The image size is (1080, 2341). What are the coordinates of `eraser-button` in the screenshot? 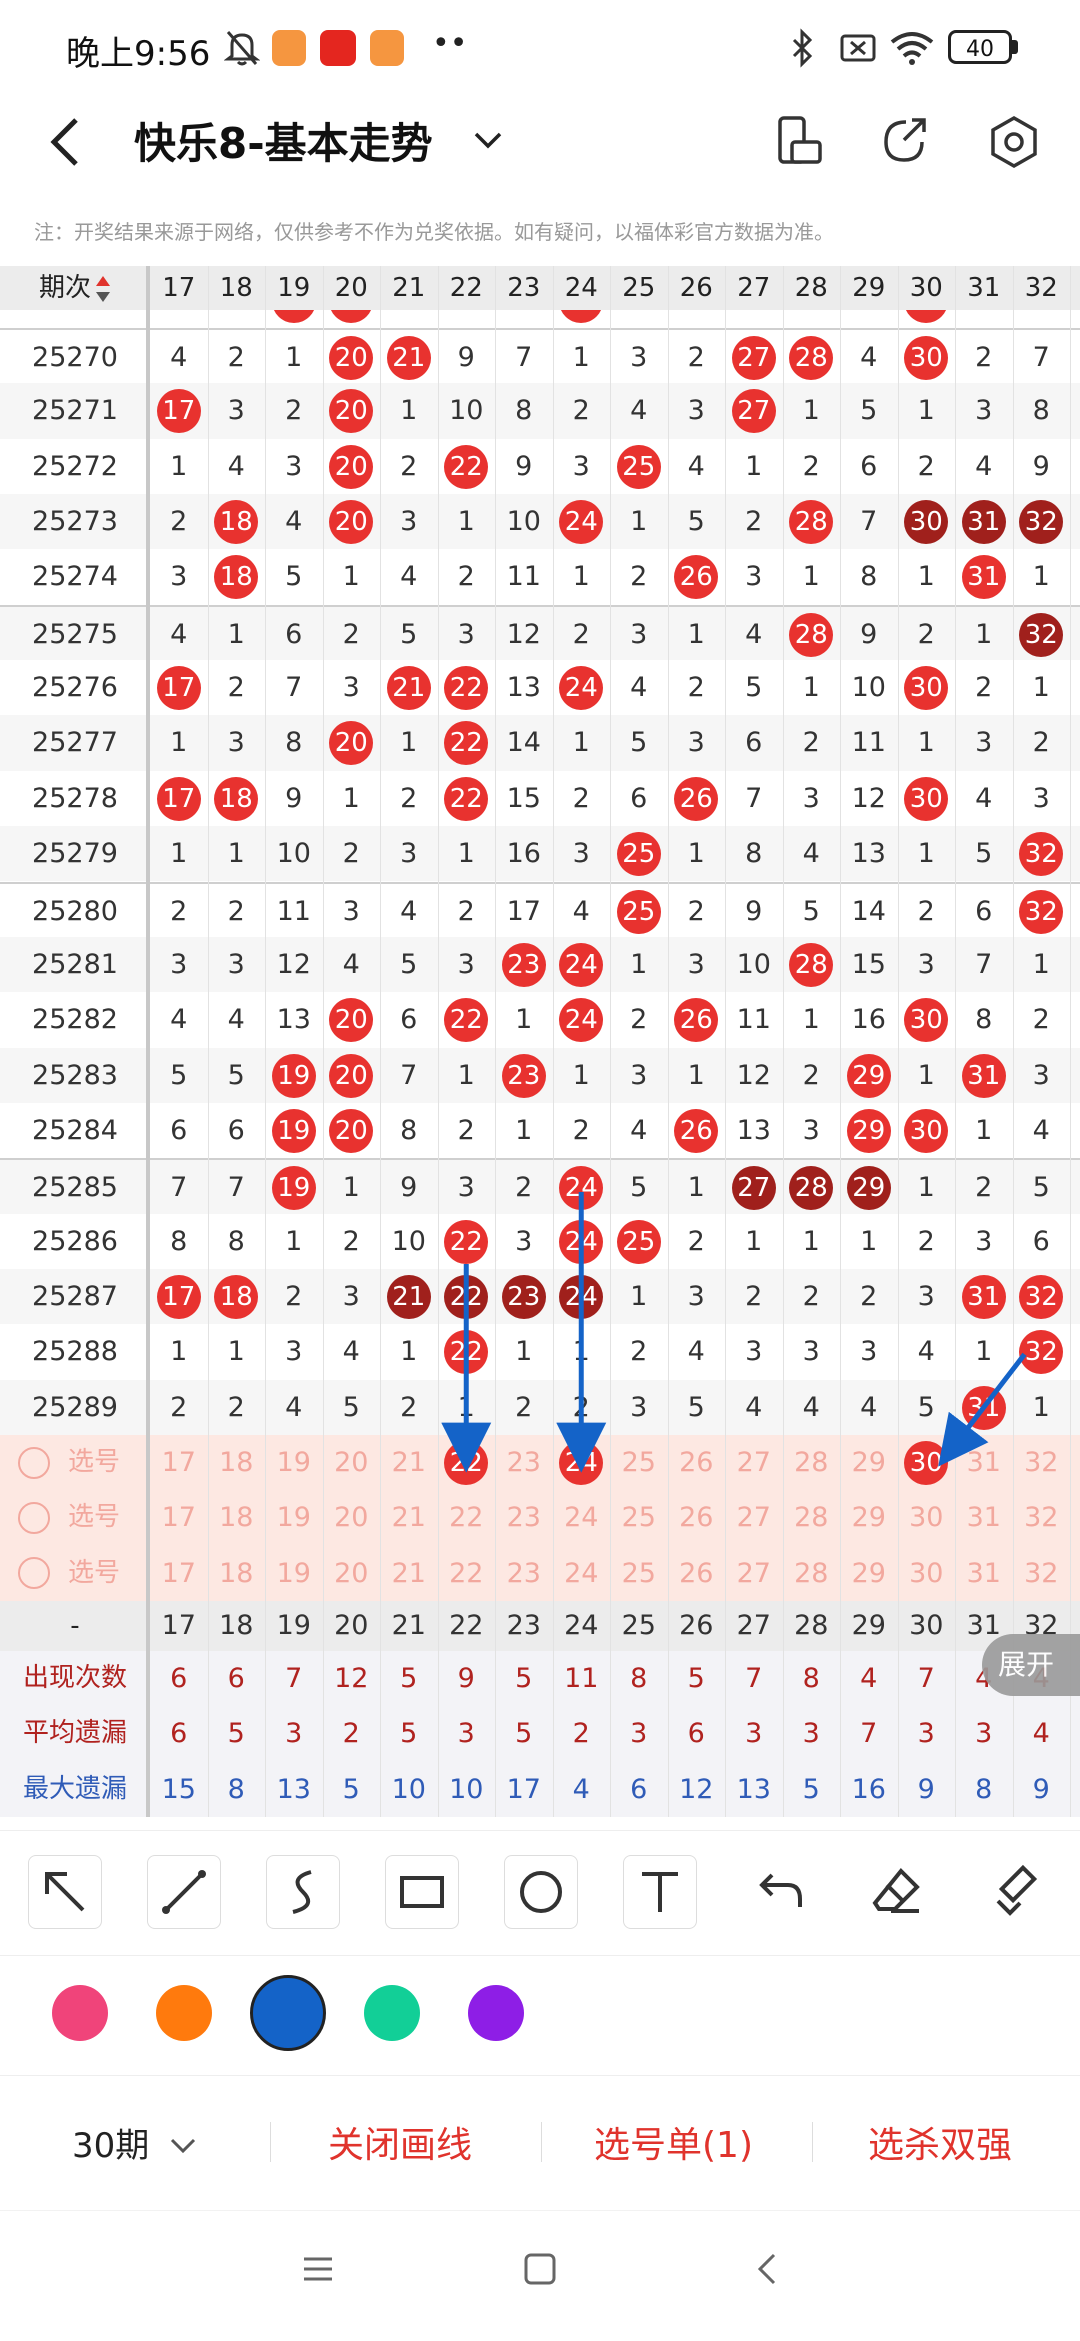 It's located at (898, 1892).